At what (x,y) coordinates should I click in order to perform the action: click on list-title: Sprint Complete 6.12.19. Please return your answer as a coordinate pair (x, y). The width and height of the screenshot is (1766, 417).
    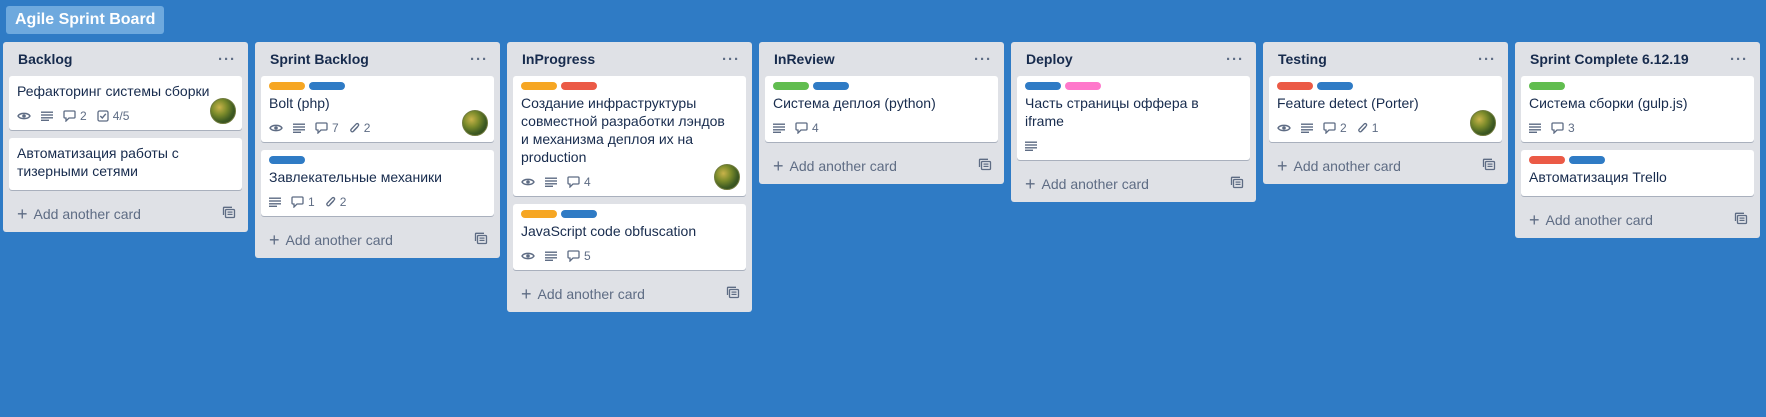
    Looking at the image, I should click on (1609, 59).